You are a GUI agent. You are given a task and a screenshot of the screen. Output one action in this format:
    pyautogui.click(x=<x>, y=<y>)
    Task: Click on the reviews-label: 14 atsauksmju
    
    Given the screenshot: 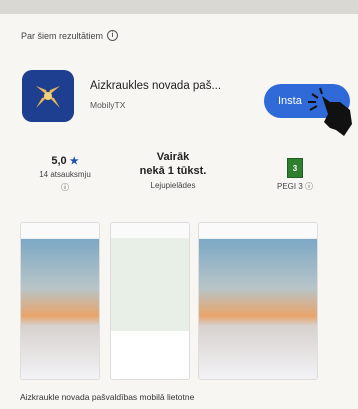 What is the action you would take?
    pyautogui.click(x=65, y=174)
    